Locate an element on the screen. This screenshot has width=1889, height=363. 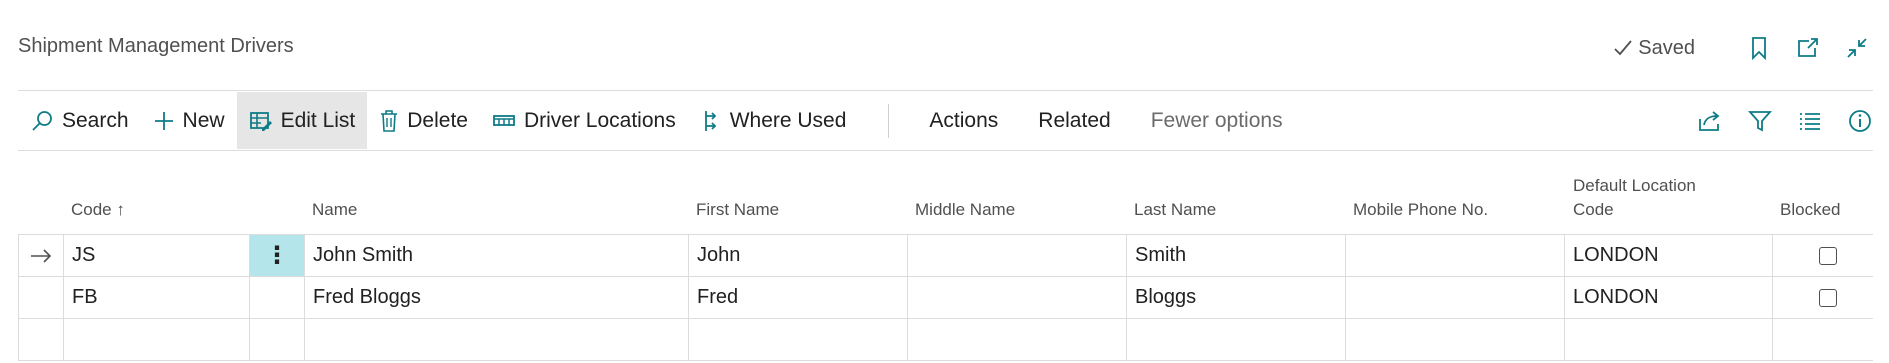
header-divider is located at coordinates (945, 90).